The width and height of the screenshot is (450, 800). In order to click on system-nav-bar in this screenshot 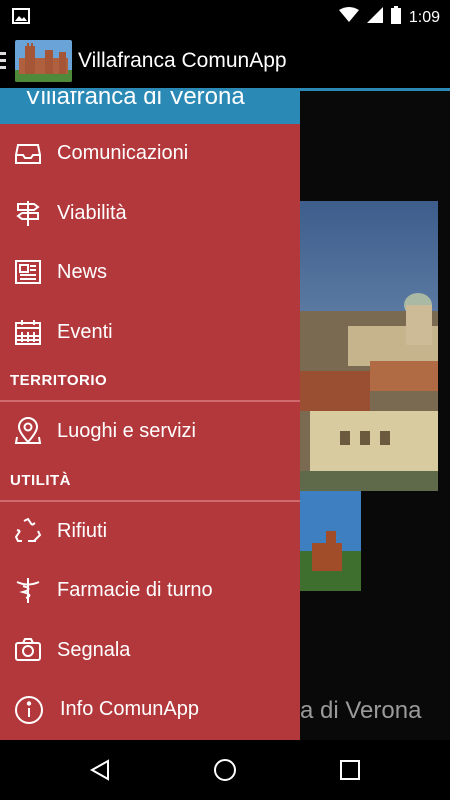, I will do `click(225, 770)`.